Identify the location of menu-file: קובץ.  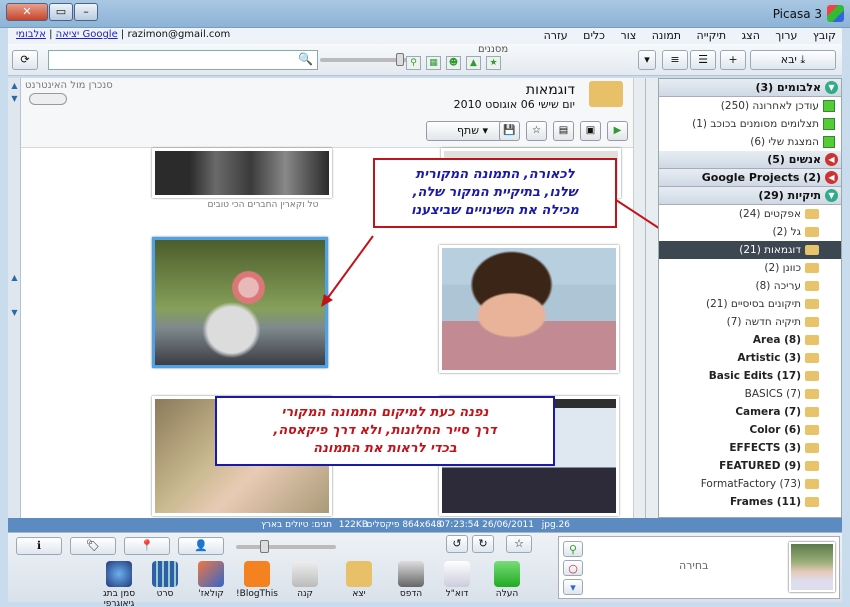
(824, 35).